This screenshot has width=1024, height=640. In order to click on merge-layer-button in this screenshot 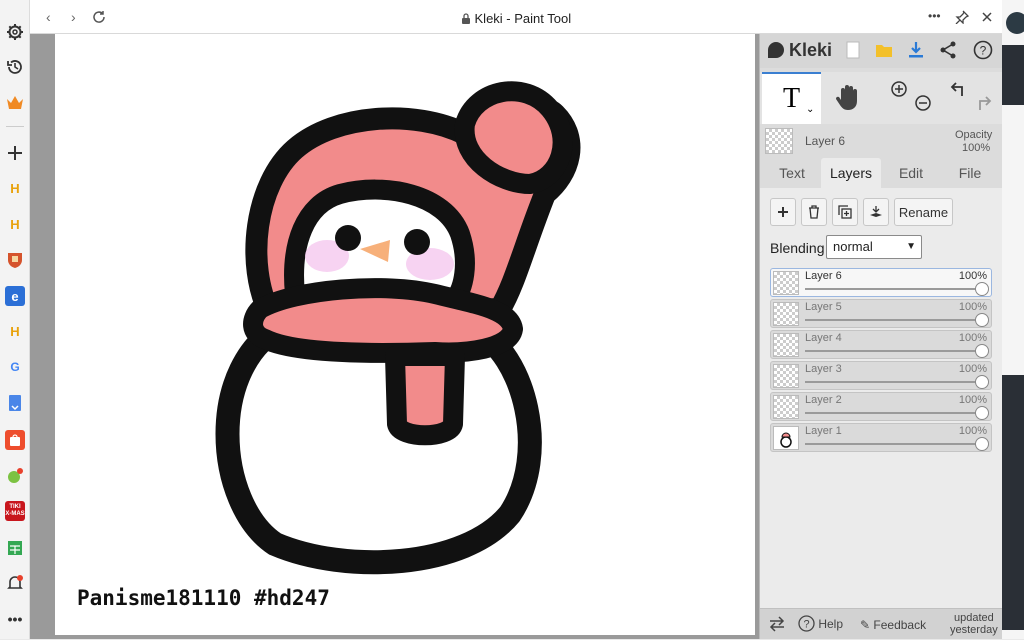, I will do `click(876, 212)`.